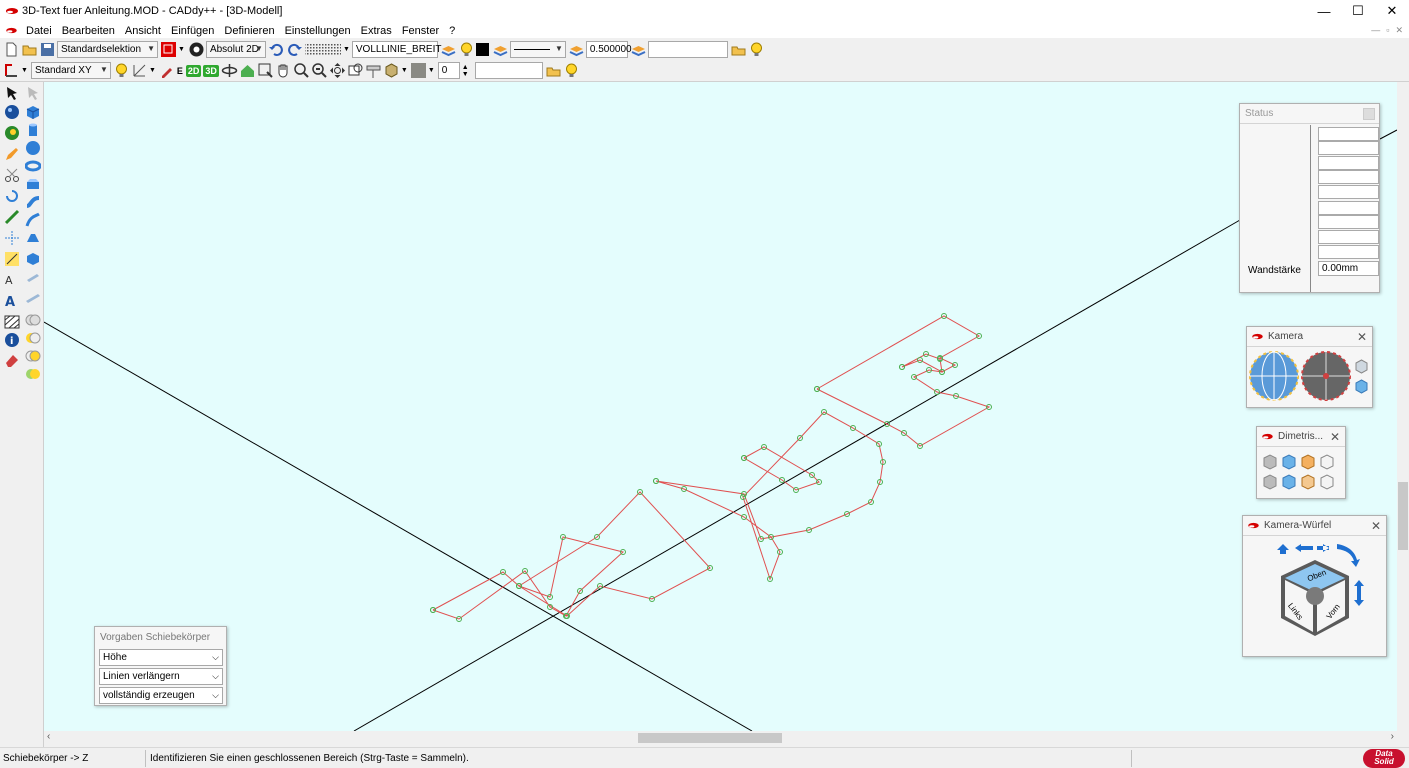  Describe the element at coordinates (1274, 376) in the screenshot. I see `orbit-globe-icon` at that location.